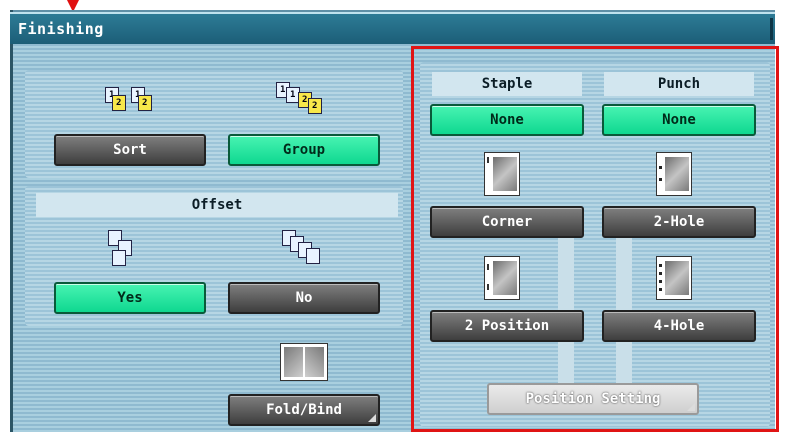 This screenshot has width=789, height=432. What do you see at coordinates (128, 250) in the screenshot?
I see `offset-yes-icon` at bounding box center [128, 250].